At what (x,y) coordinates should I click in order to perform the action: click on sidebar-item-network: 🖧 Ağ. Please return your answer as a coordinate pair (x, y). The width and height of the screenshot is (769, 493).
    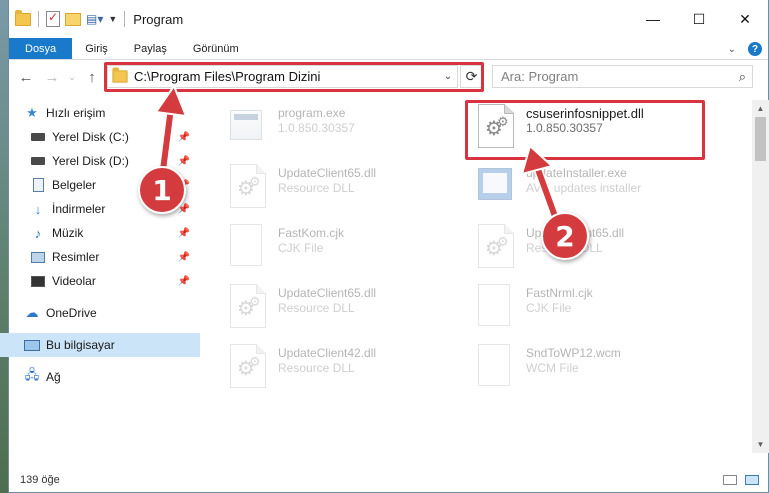
    Looking at the image, I should click on (100, 377).